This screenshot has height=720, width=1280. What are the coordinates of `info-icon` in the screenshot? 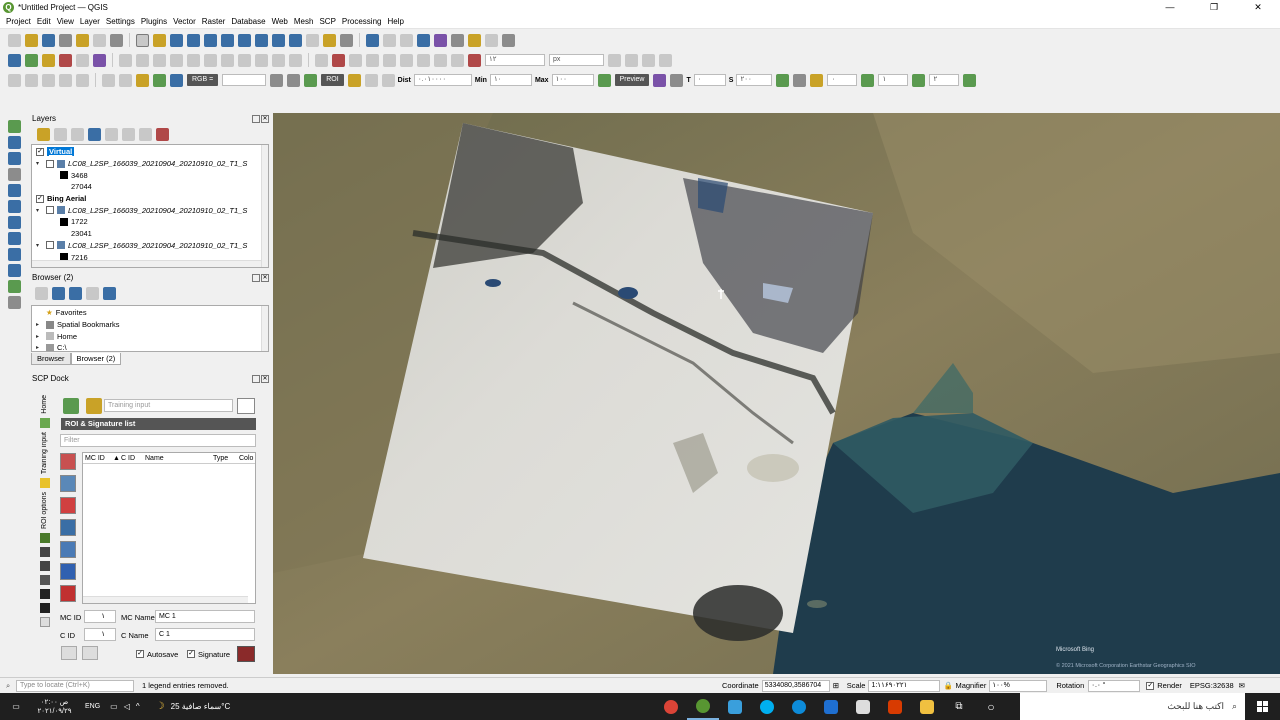 It's located at (109, 293).